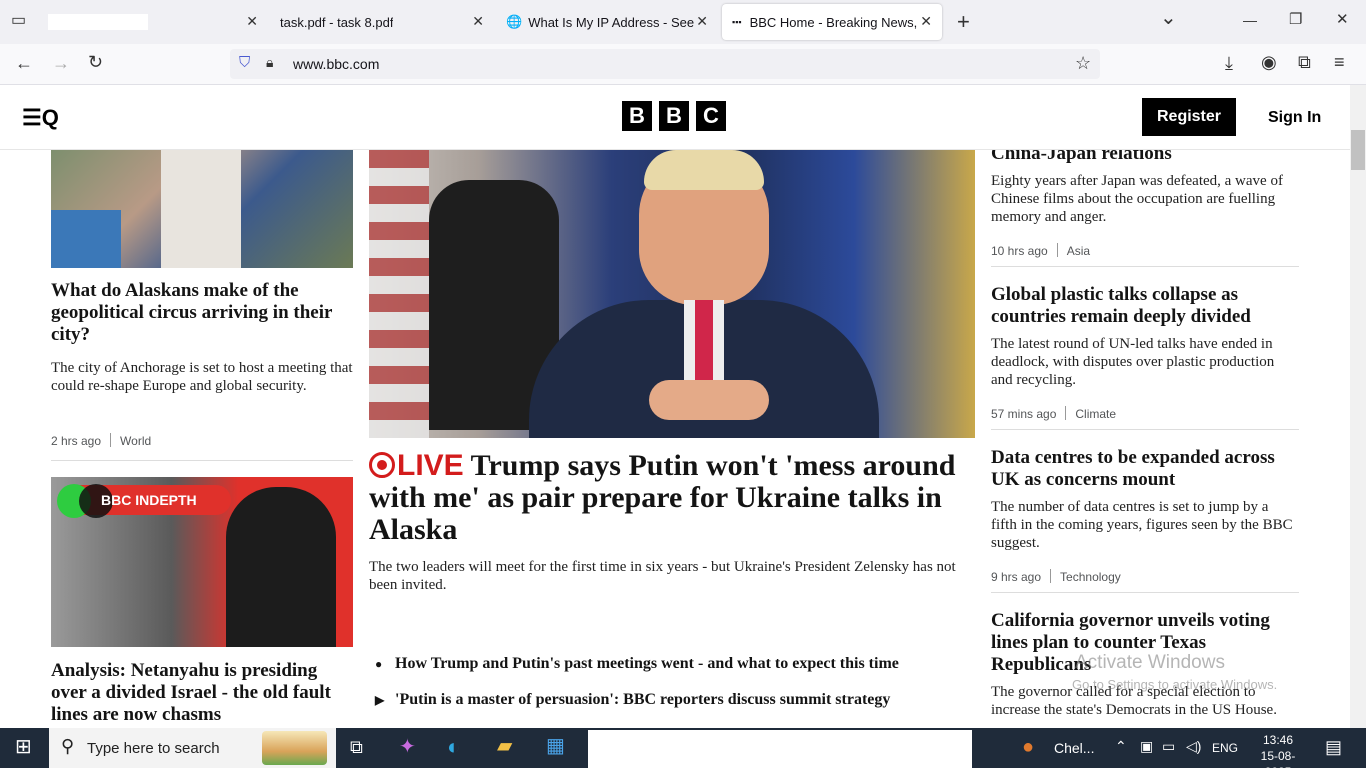 This screenshot has height=780, width=1366. I want to click on tab-title: BBC Home - Breaking News, Wo, so click(834, 22).